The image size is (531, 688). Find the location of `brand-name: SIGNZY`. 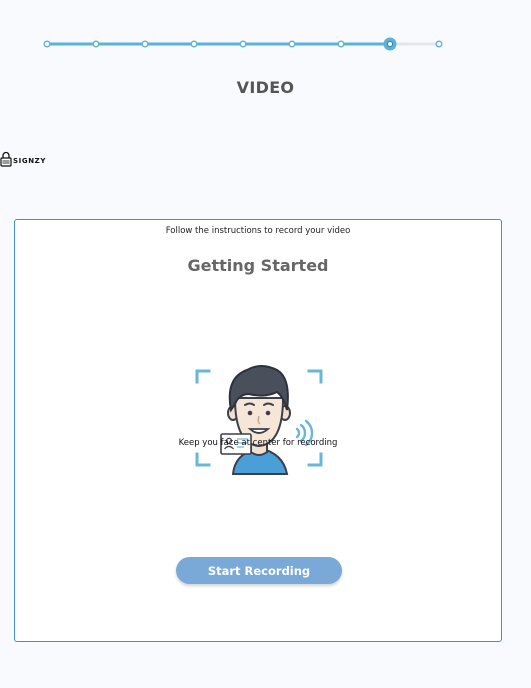

brand-name: SIGNZY is located at coordinates (29, 161).